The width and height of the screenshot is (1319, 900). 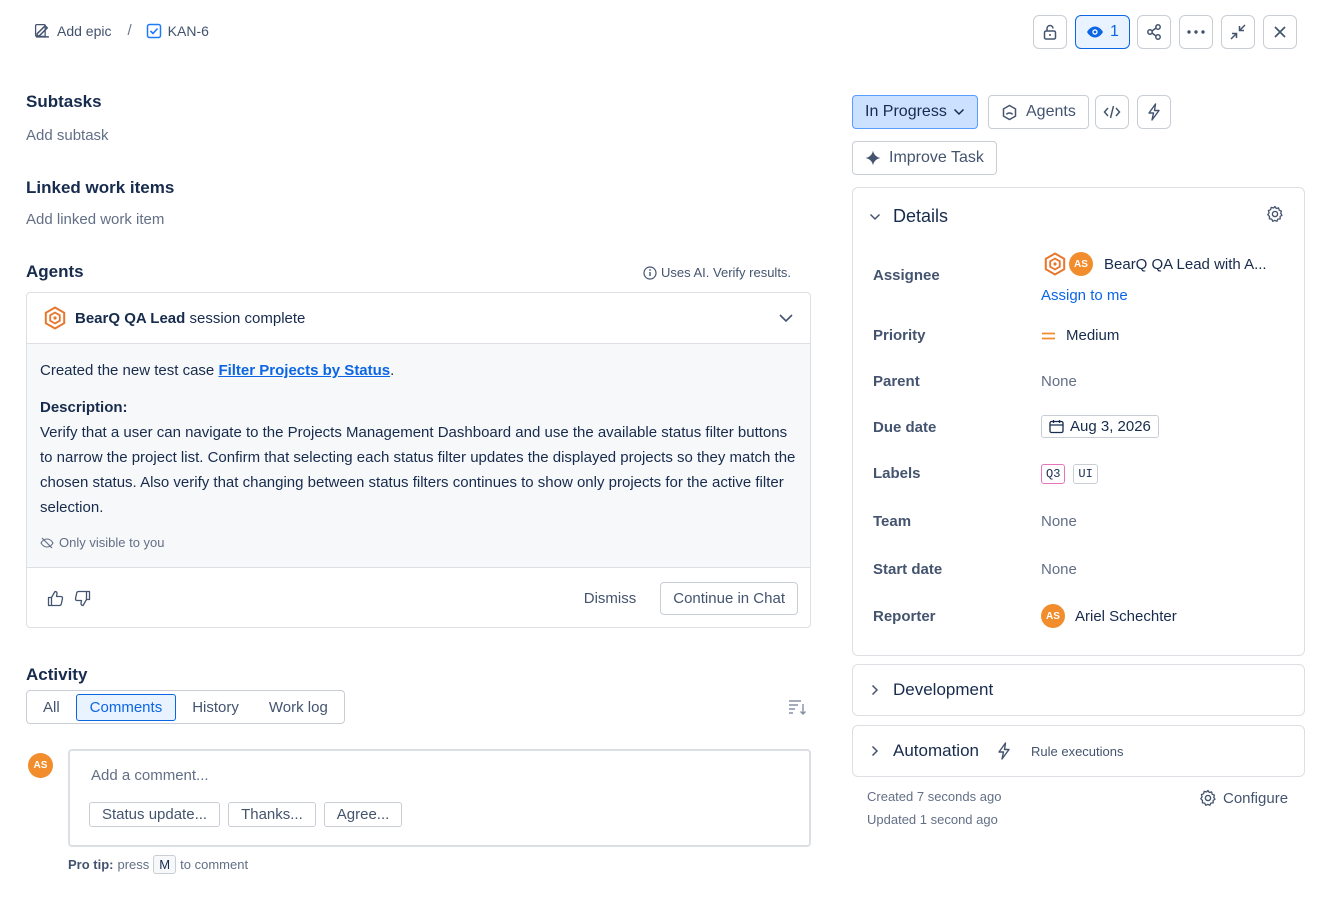 I want to click on pro-tip-key: M, so click(x=165, y=864).